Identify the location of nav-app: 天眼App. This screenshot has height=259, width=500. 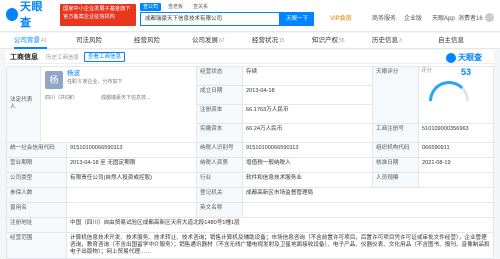
(443, 17).